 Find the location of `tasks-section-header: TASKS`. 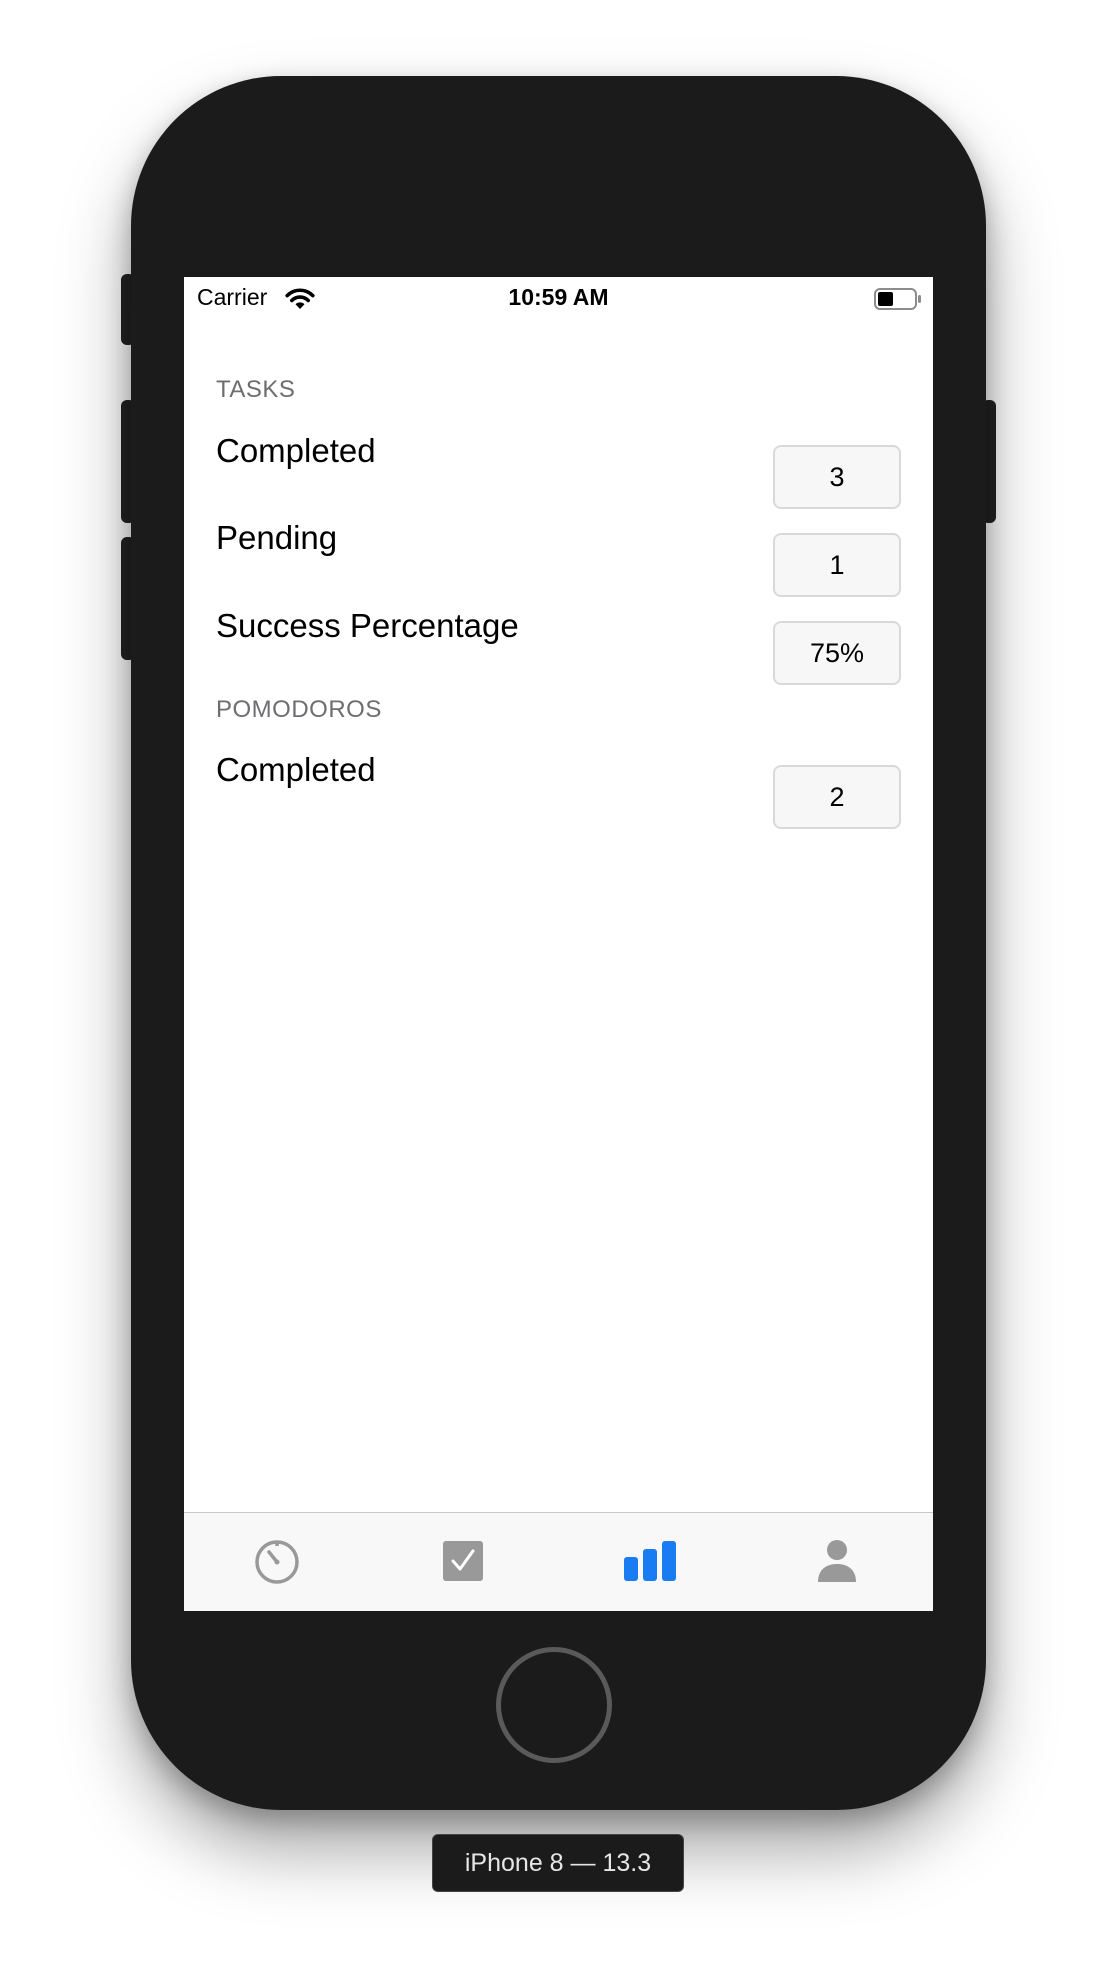

tasks-section-header: TASKS is located at coordinates (256, 389).